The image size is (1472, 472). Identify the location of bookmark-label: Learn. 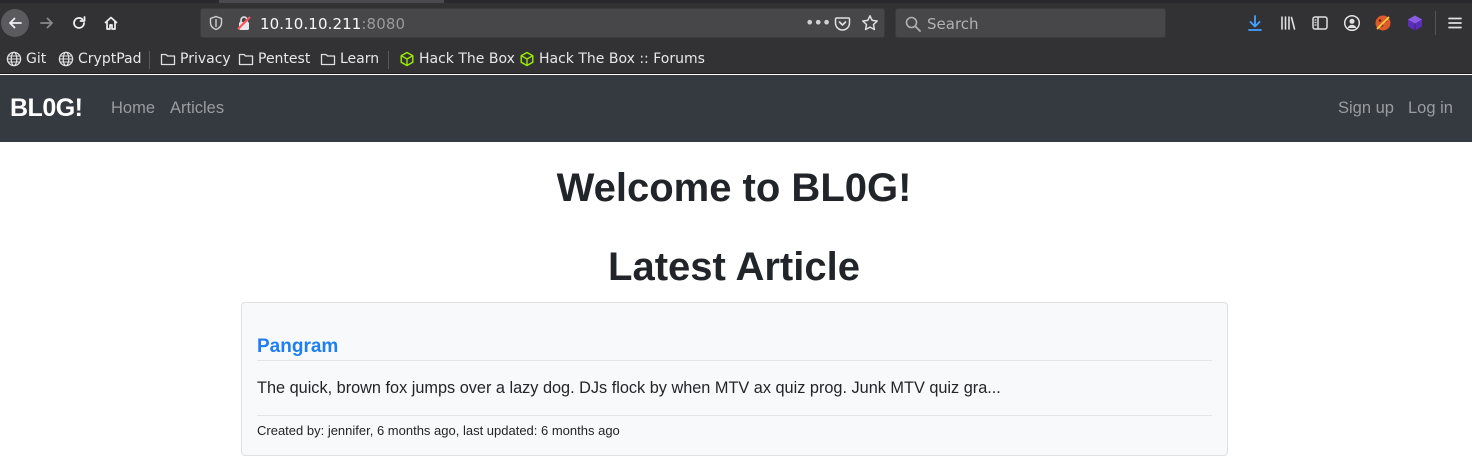
(360, 59).